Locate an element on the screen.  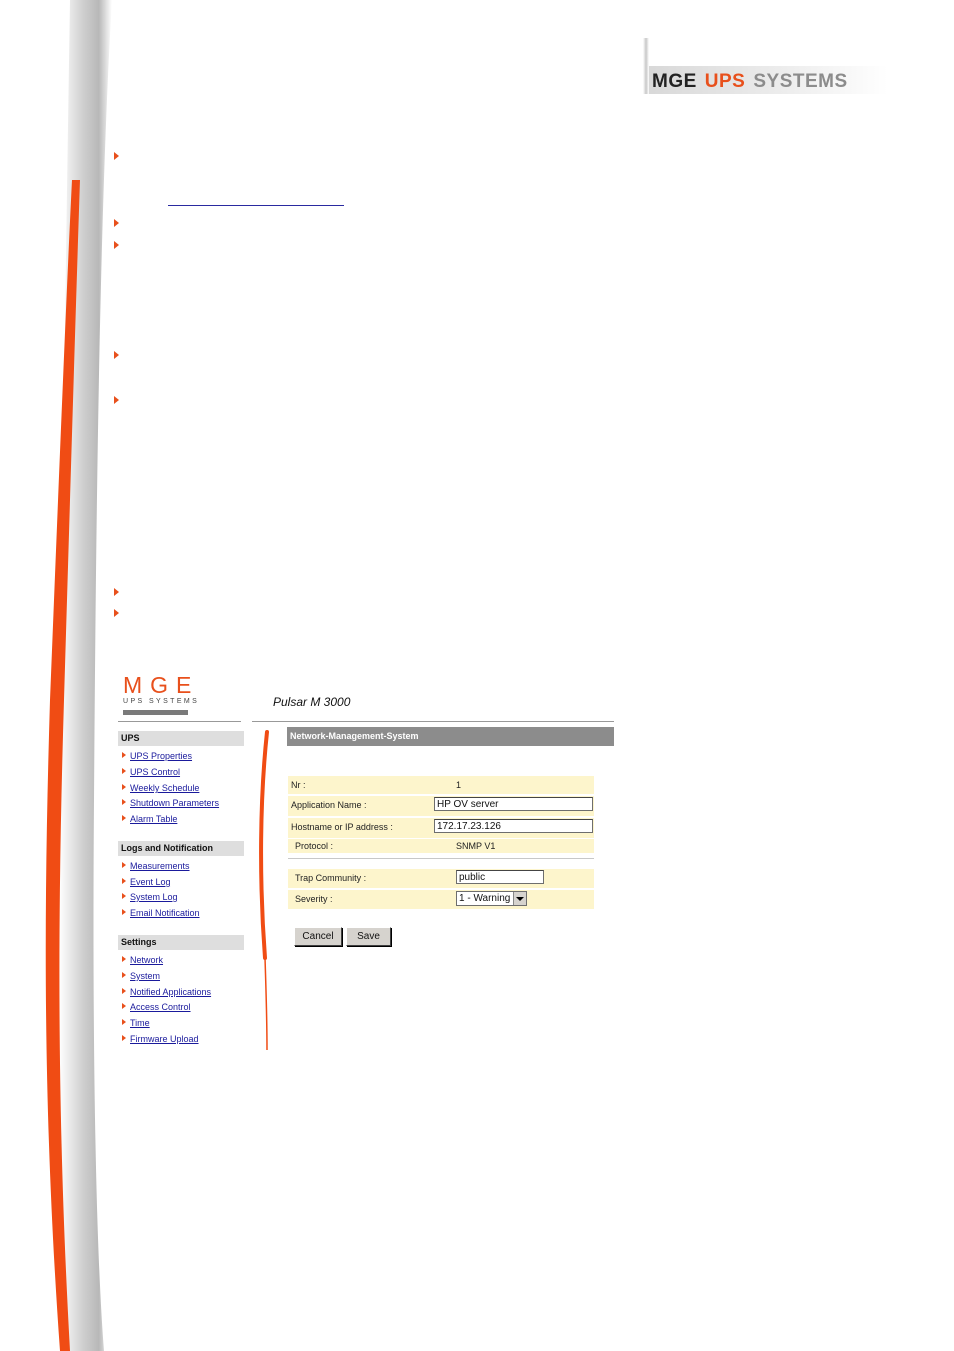
sidebar-item-event-log: Event Log is located at coordinates (146, 882).